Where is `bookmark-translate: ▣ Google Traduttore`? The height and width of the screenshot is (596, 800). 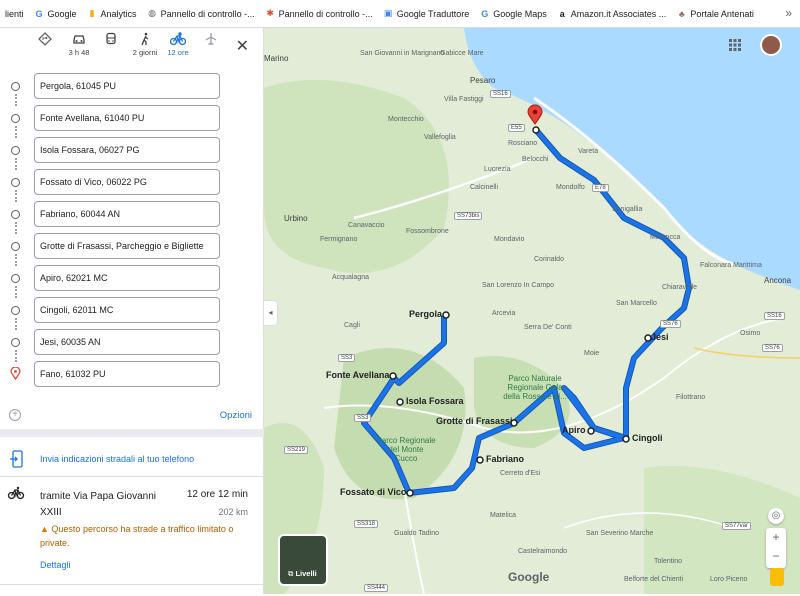
bookmark-translate: ▣ Google Traduttore is located at coordinates (426, 13).